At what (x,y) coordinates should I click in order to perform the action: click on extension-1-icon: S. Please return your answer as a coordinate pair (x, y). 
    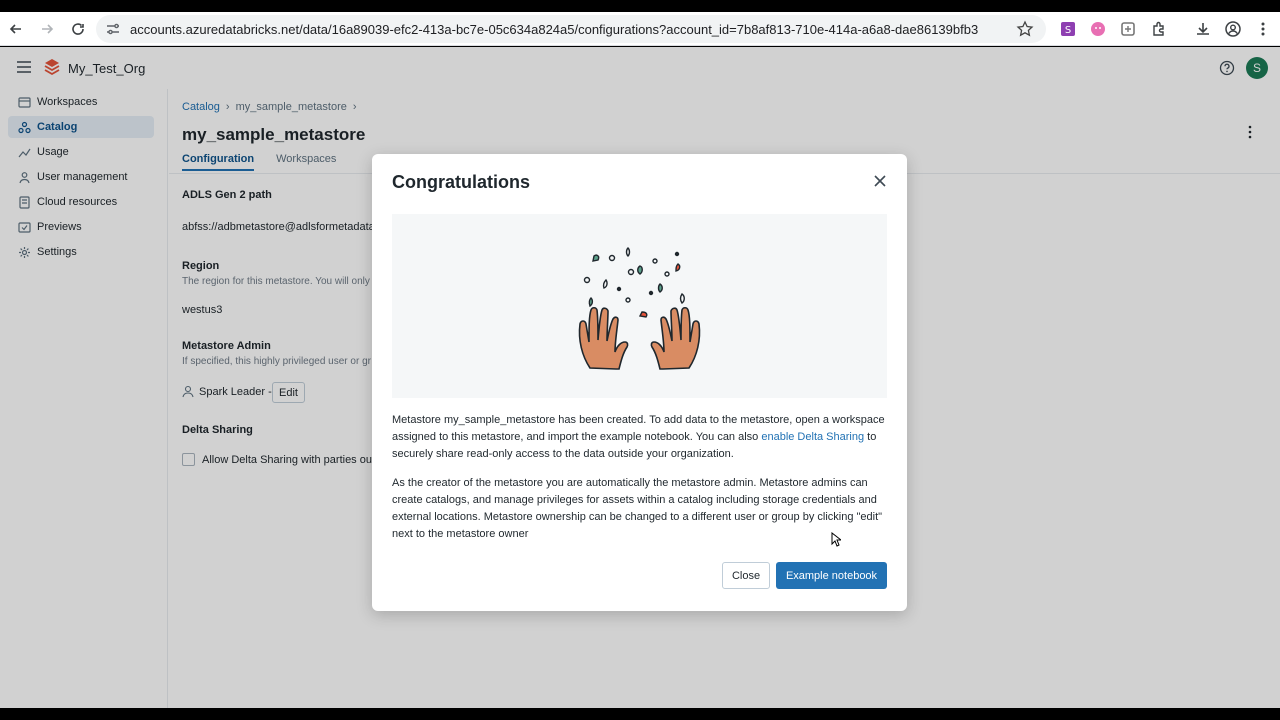
    Looking at the image, I should click on (1068, 29).